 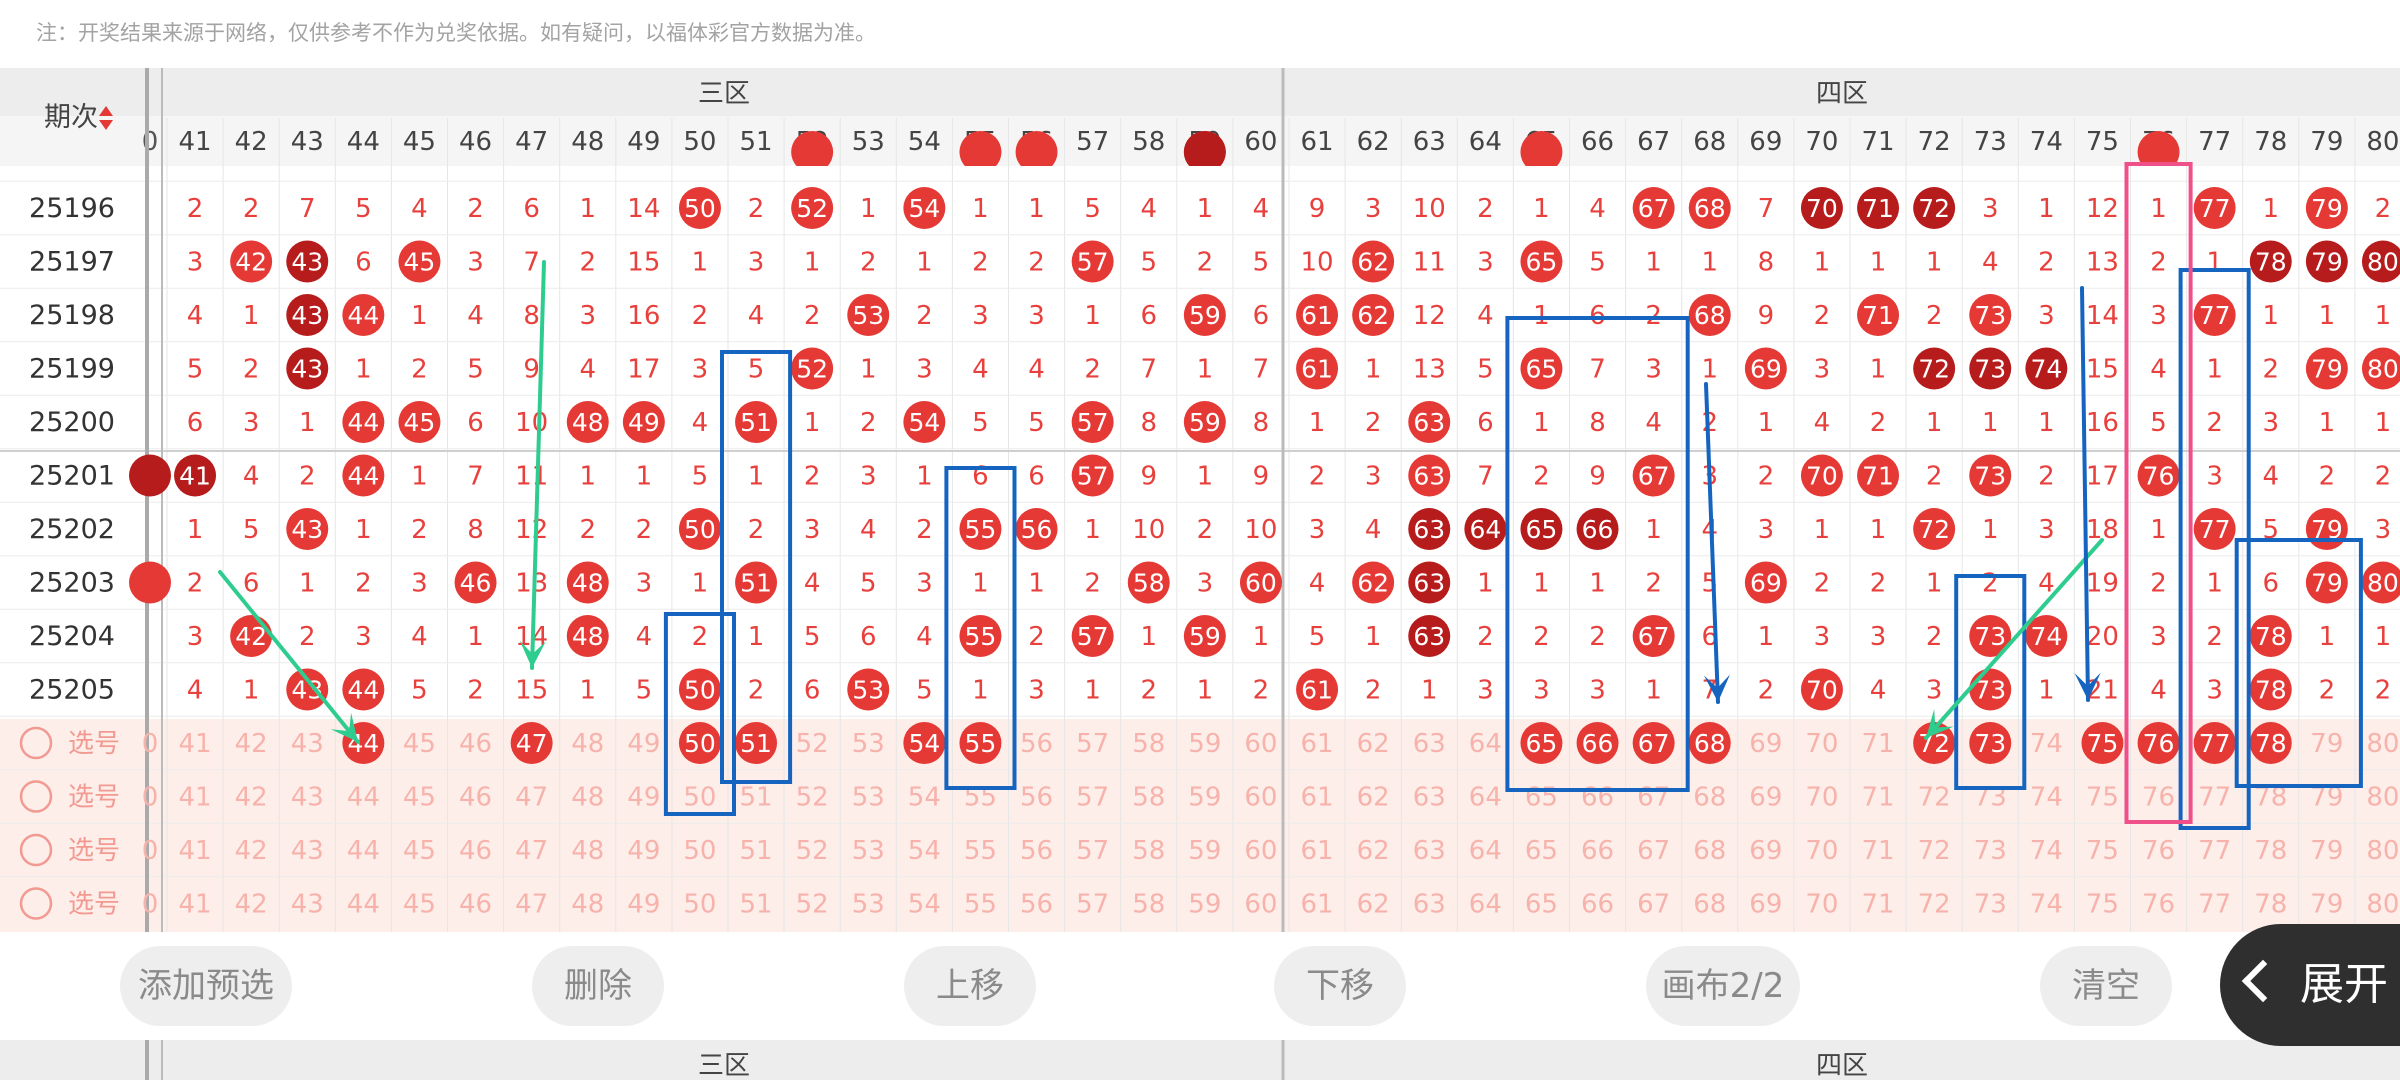 What do you see at coordinates (643, 798) in the screenshot?
I see `select-number: 49` at bounding box center [643, 798].